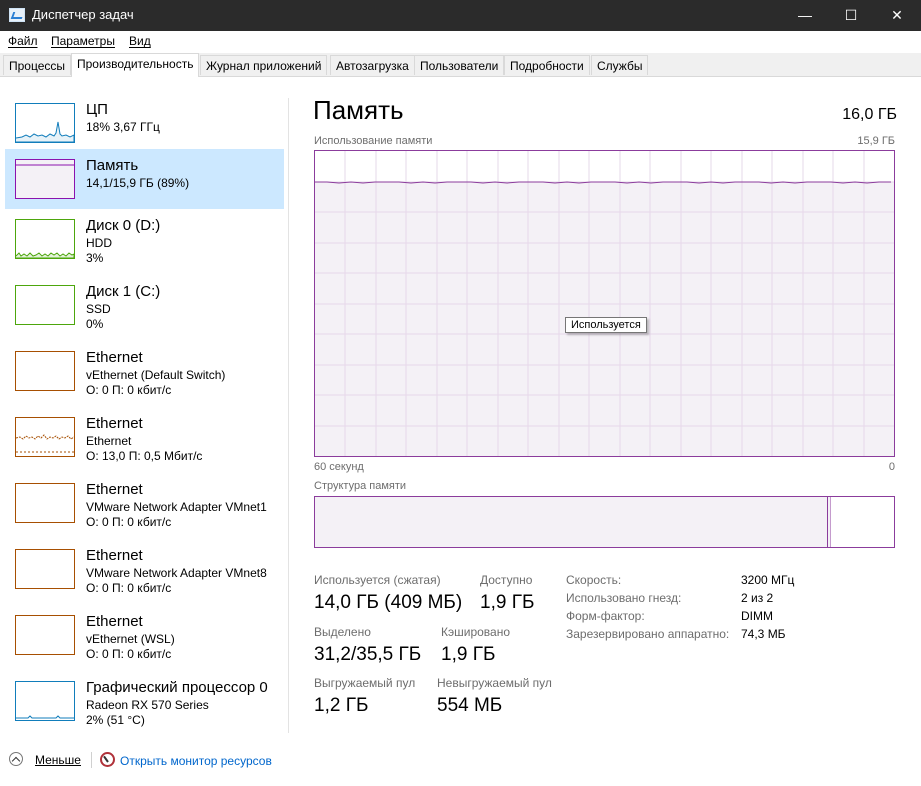  Describe the element at coordinates (45, 443) in the screenshot. I see `ethernet-sparkline` at that location.